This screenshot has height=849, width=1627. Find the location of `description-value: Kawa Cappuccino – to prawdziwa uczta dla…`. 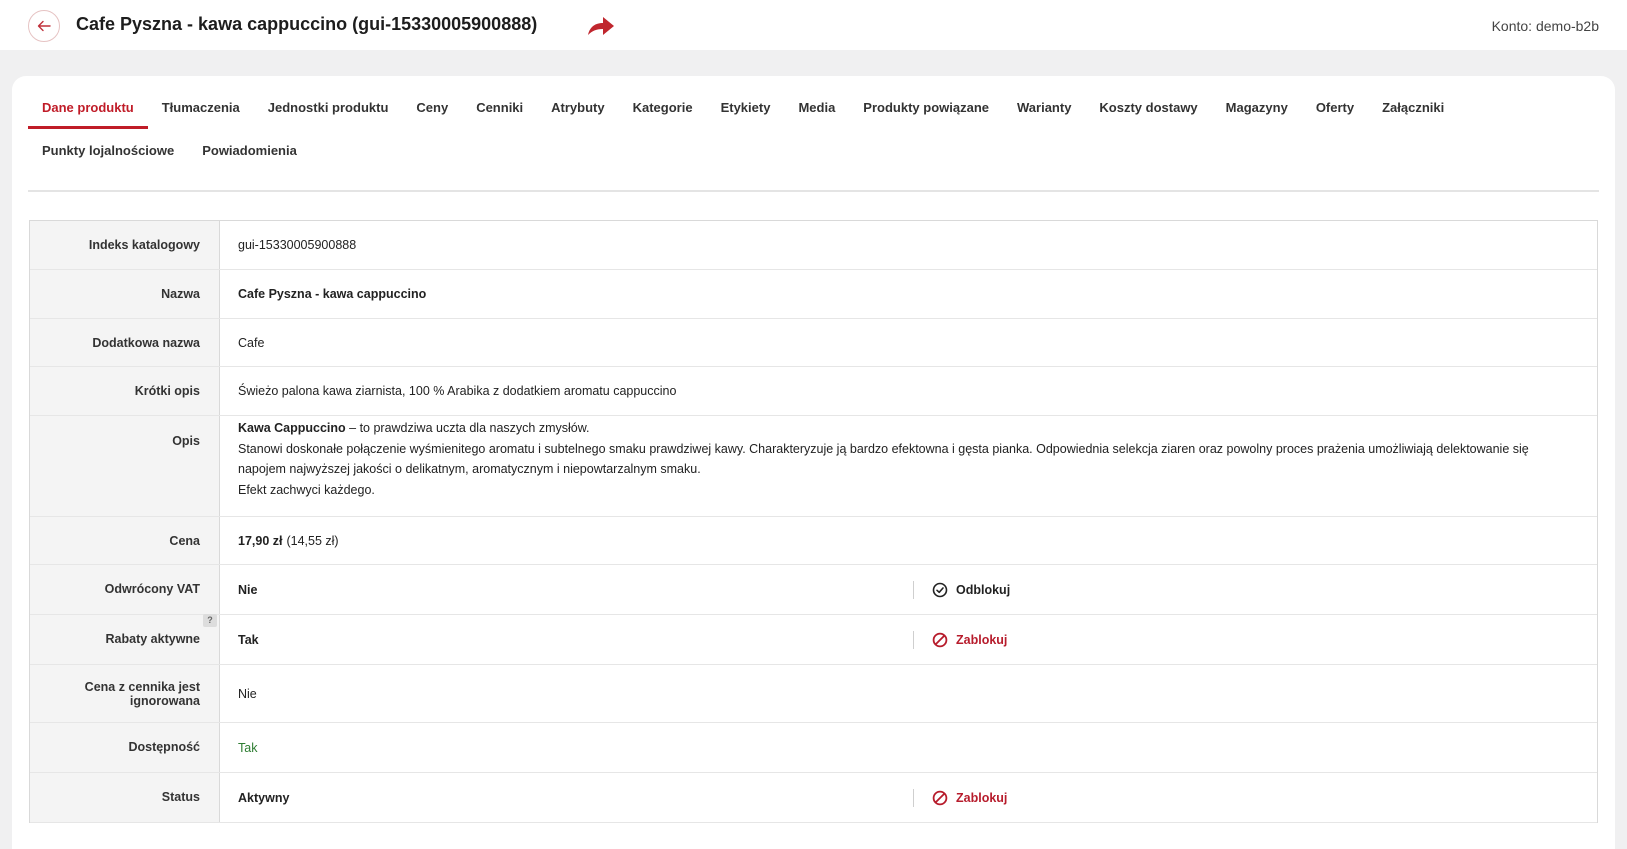

description-value: Kawa Cappuccino – to prawdziwa uczta dla… is located at coordinates (908, 466).